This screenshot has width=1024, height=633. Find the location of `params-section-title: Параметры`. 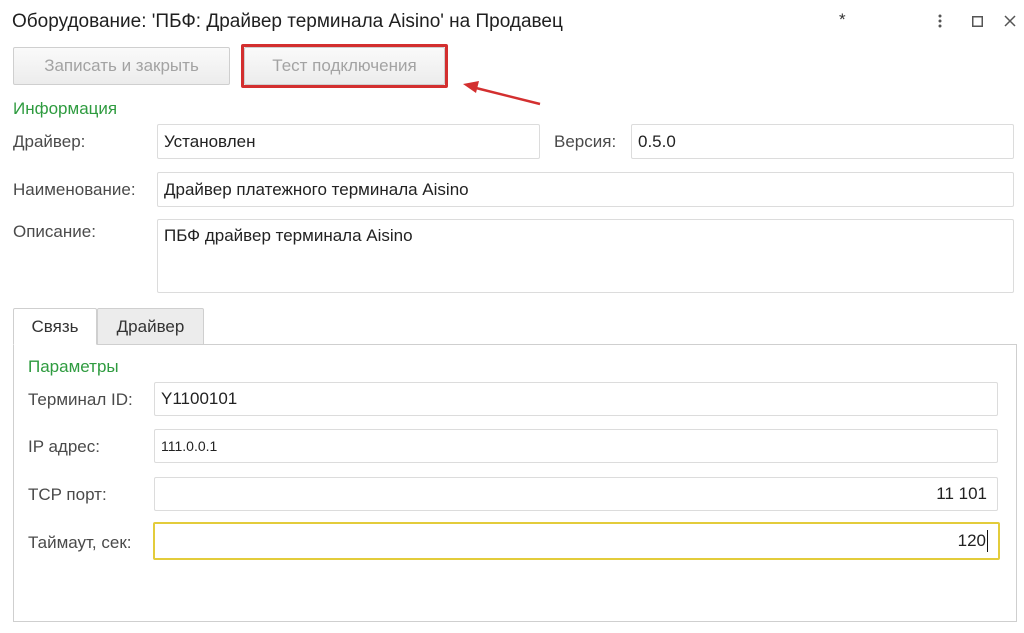

params-section-title: Параметры is located at coordinates (73, 366).